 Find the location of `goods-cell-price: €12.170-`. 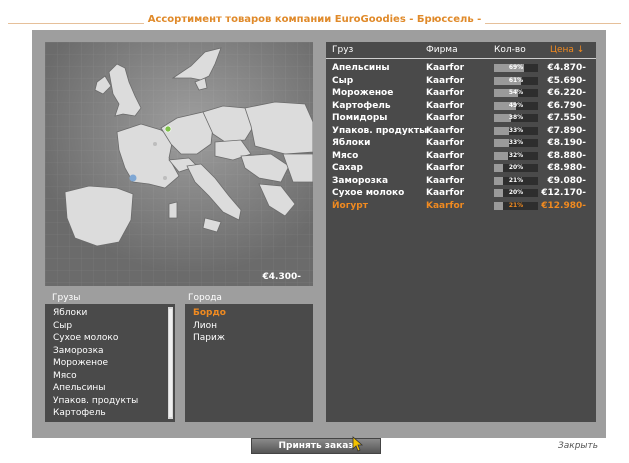

goods-cell-price: €12.170- is located at coordinates (563, 193).